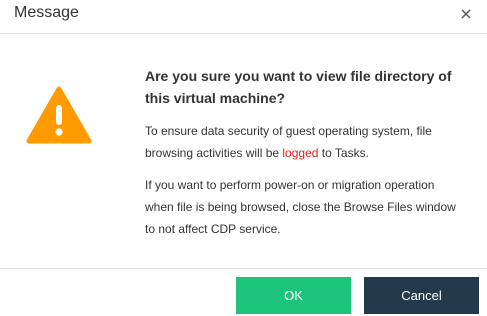 The width and height of the screenshot is (487, 316). What do you see at coordinates (343, 153) in the screenshot?
I see `security-notice-suffix: to Tasks.` at bounding box center [343, 153].